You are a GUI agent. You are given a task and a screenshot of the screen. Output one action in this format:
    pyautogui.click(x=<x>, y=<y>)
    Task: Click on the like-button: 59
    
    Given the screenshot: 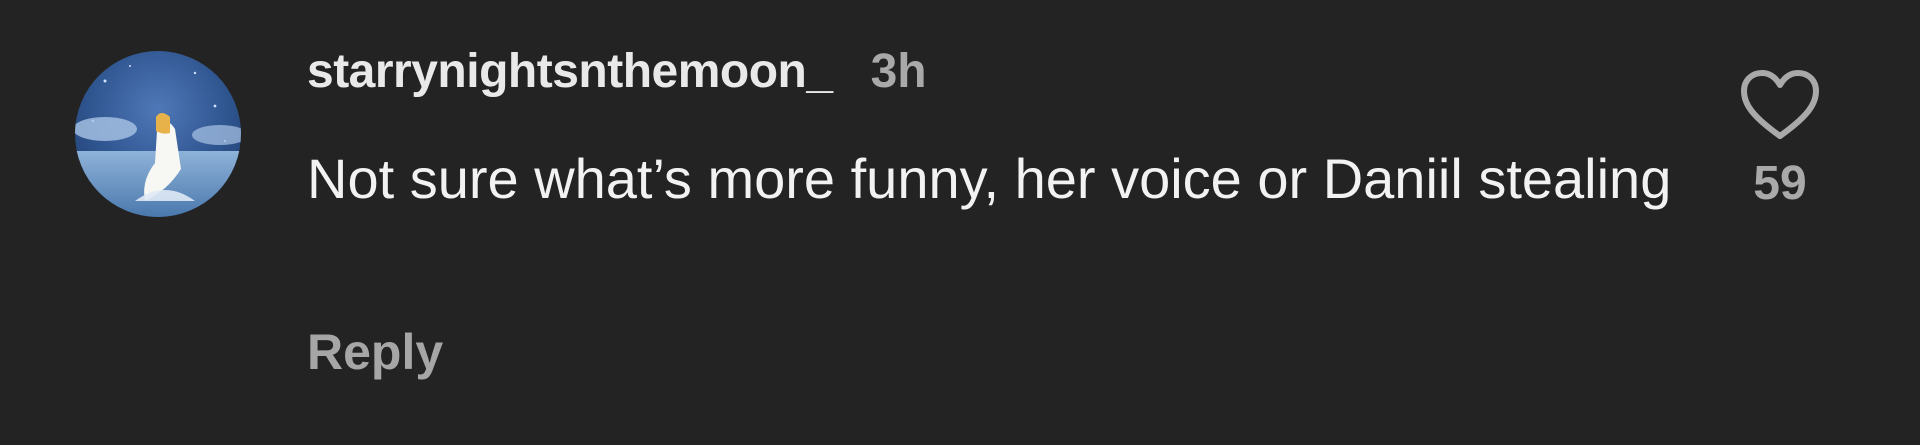 What is the action you would take?
    pyautogui.click(x=1780, y=145)
    